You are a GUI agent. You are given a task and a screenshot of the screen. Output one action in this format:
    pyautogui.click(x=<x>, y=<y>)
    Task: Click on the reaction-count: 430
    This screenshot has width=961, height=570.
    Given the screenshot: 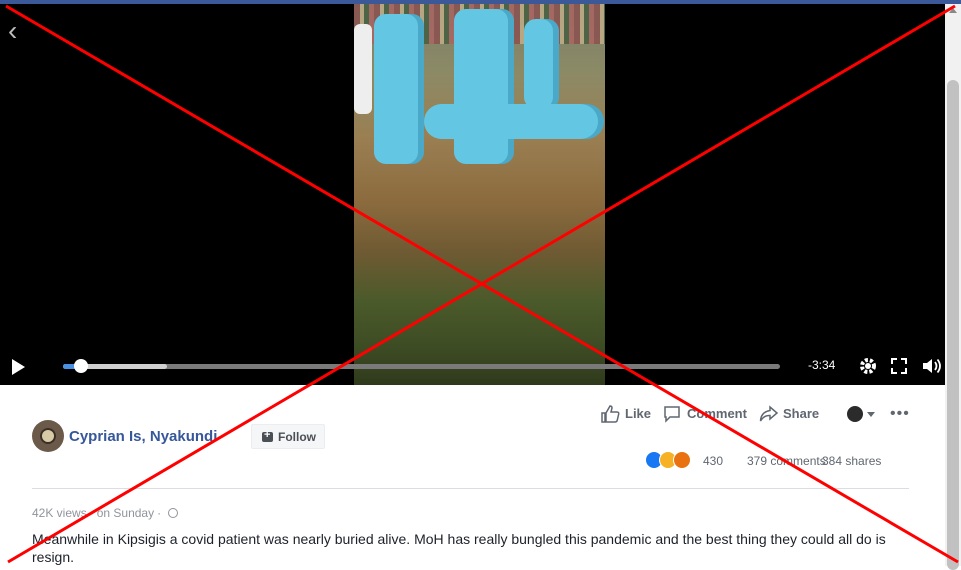 What is the action you would take?
    pyautogui.click(x=713, y=461)
    